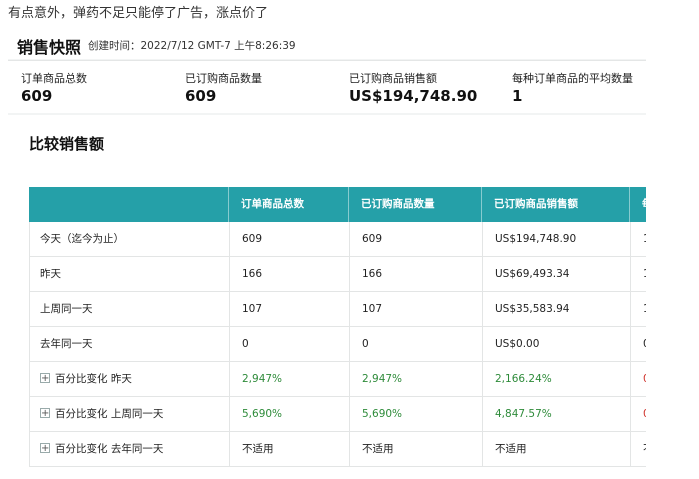  I want to click on row-label-text: 今天（迄今为止）, so click(82, 239).